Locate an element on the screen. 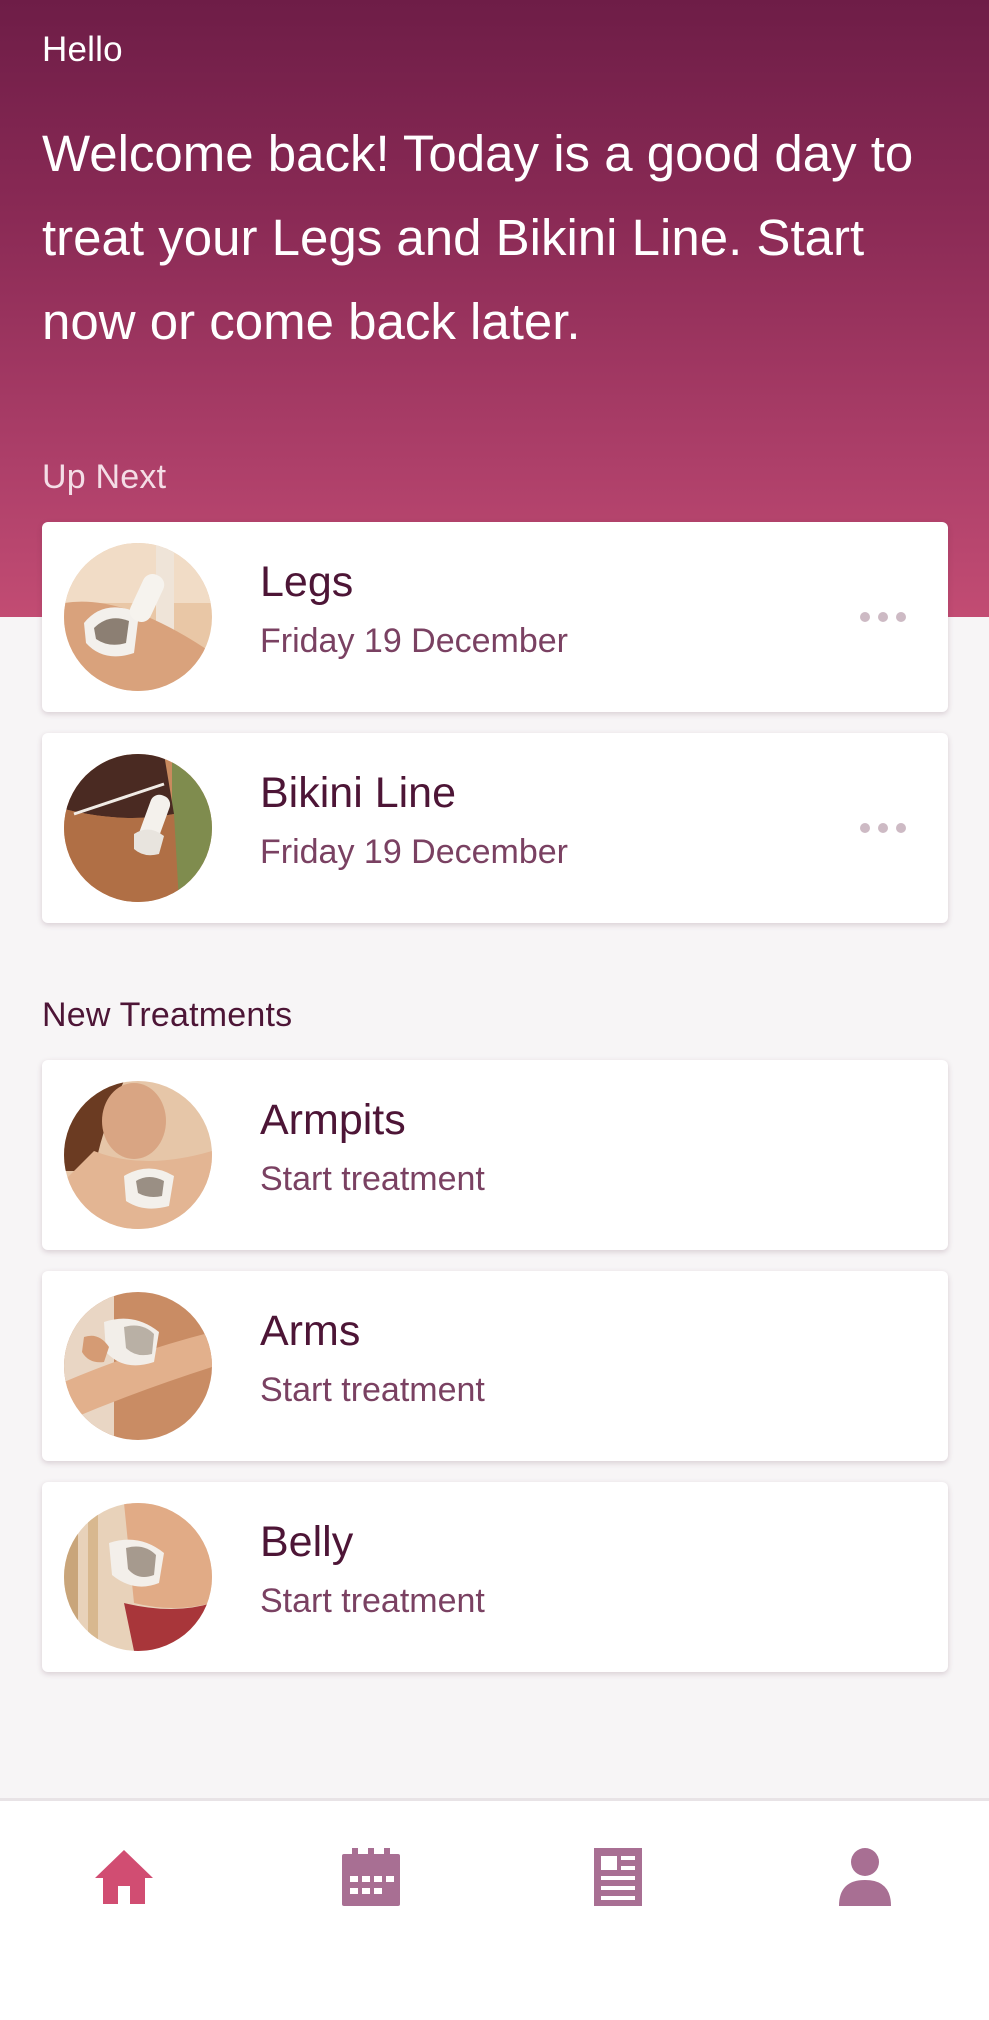 The width and height of the screenshot is (989, 2020). nav-home is located at coordinates (124, 1877).